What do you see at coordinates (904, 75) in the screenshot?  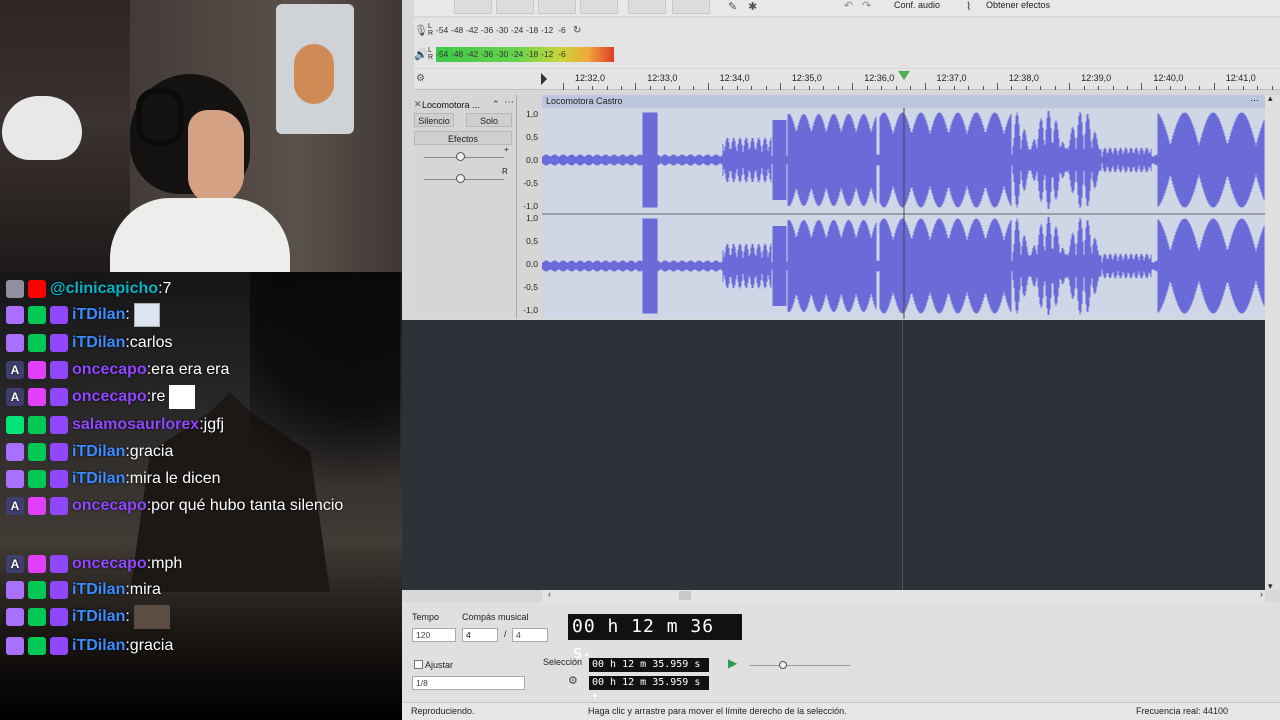 I see `playhead-marker` at bounding box center [904, 75].